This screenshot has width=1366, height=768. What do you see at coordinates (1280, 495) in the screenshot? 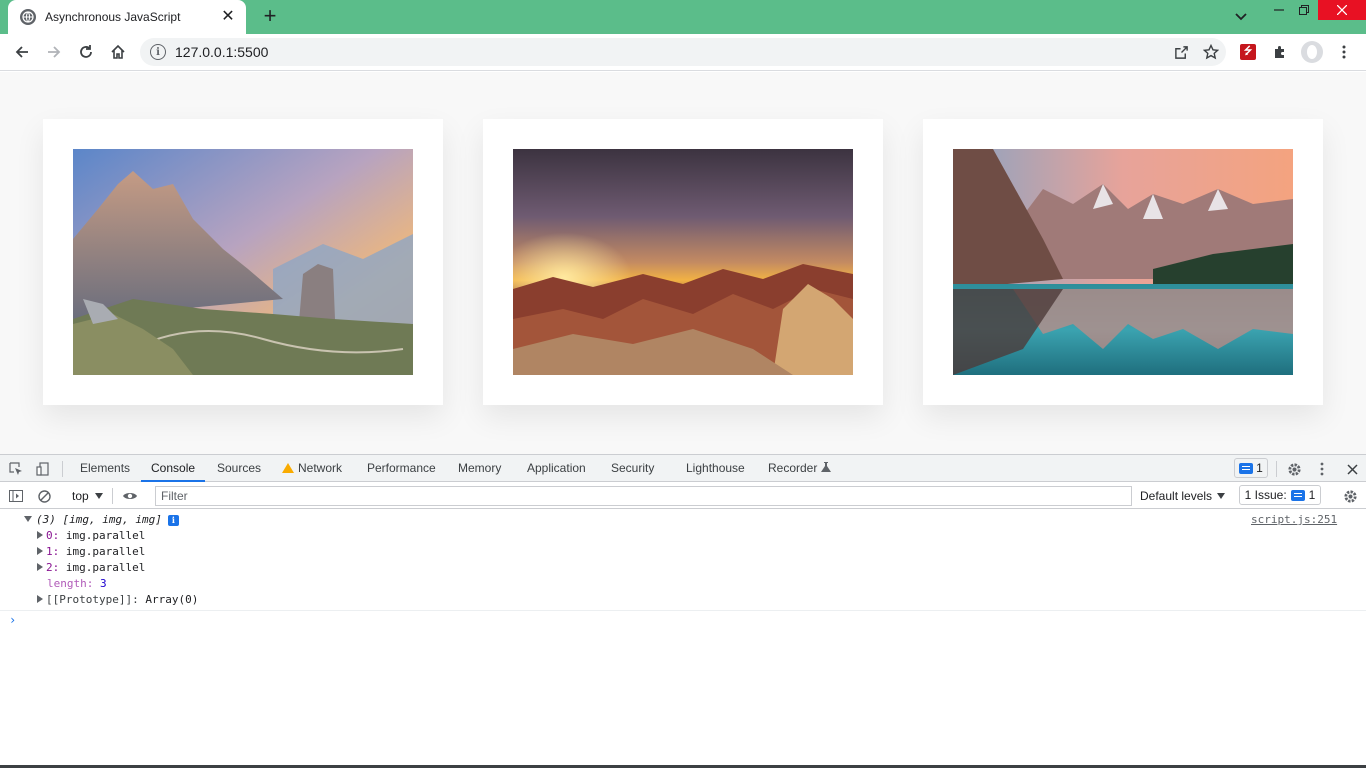
I see `issues-button: 1 Issue: 1` at bounding box center [1280, 495].